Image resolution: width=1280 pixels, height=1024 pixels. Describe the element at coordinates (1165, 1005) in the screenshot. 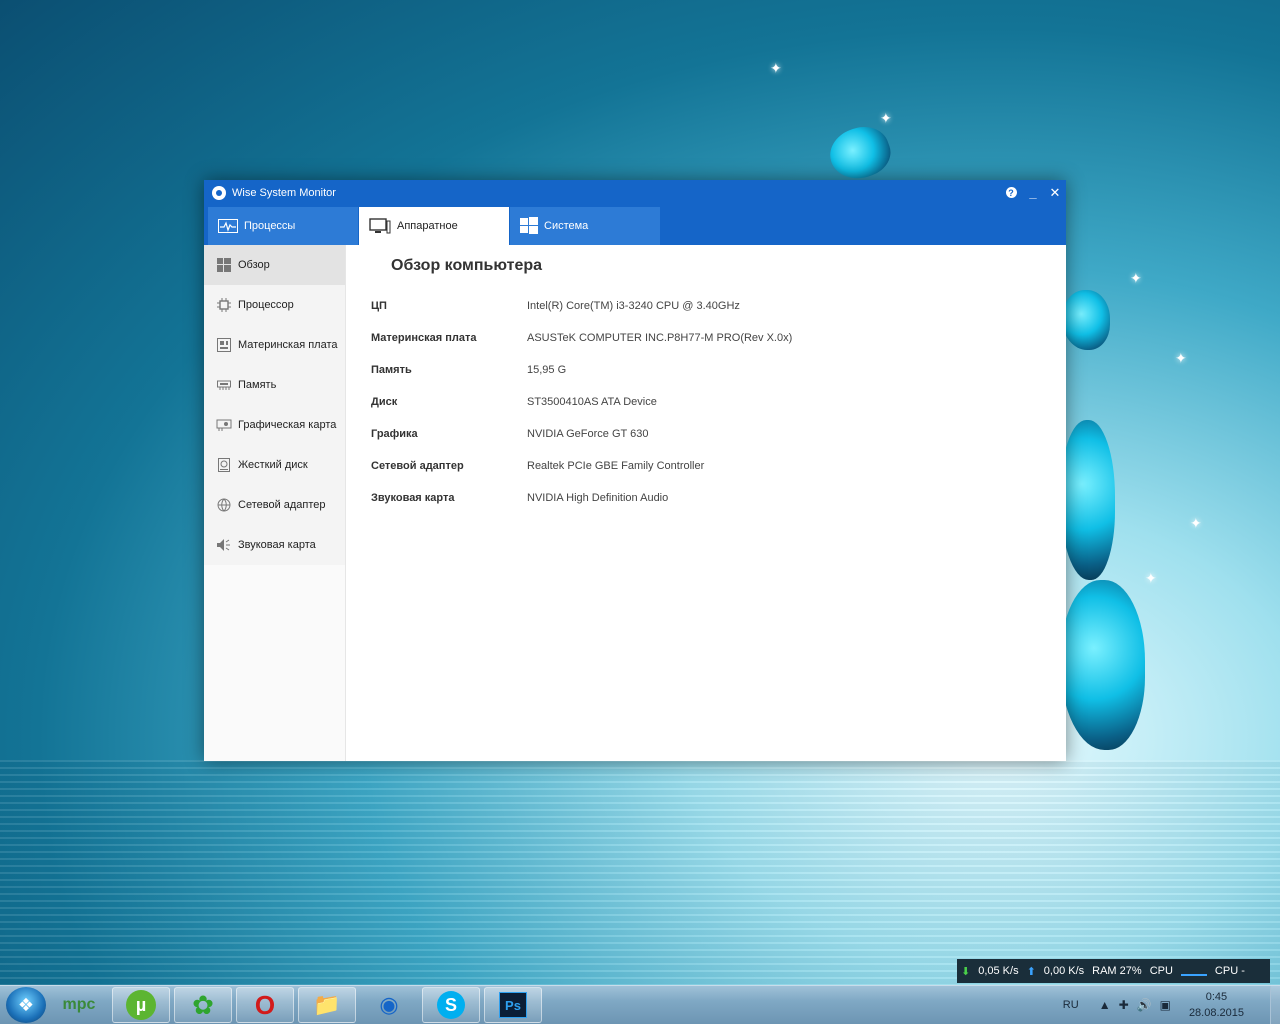

I see `network-tray-icon: ▣` at that location.